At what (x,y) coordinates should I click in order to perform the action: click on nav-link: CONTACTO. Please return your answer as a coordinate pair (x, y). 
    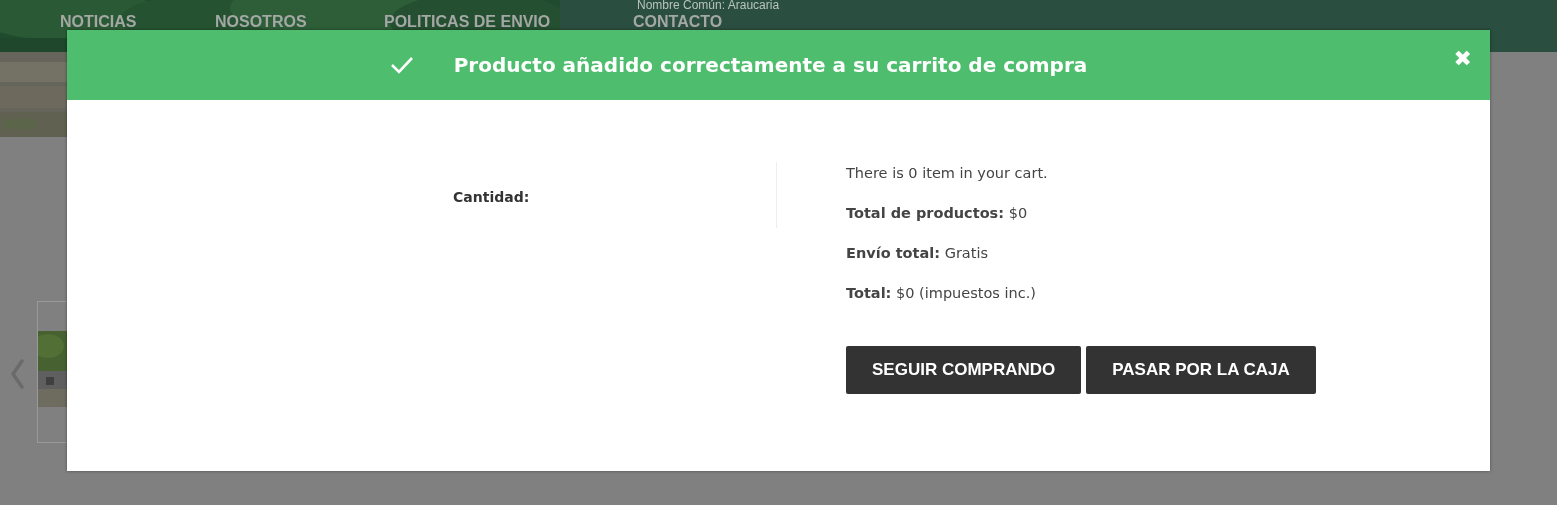
    Looking at the image, I should click on (678, 22).